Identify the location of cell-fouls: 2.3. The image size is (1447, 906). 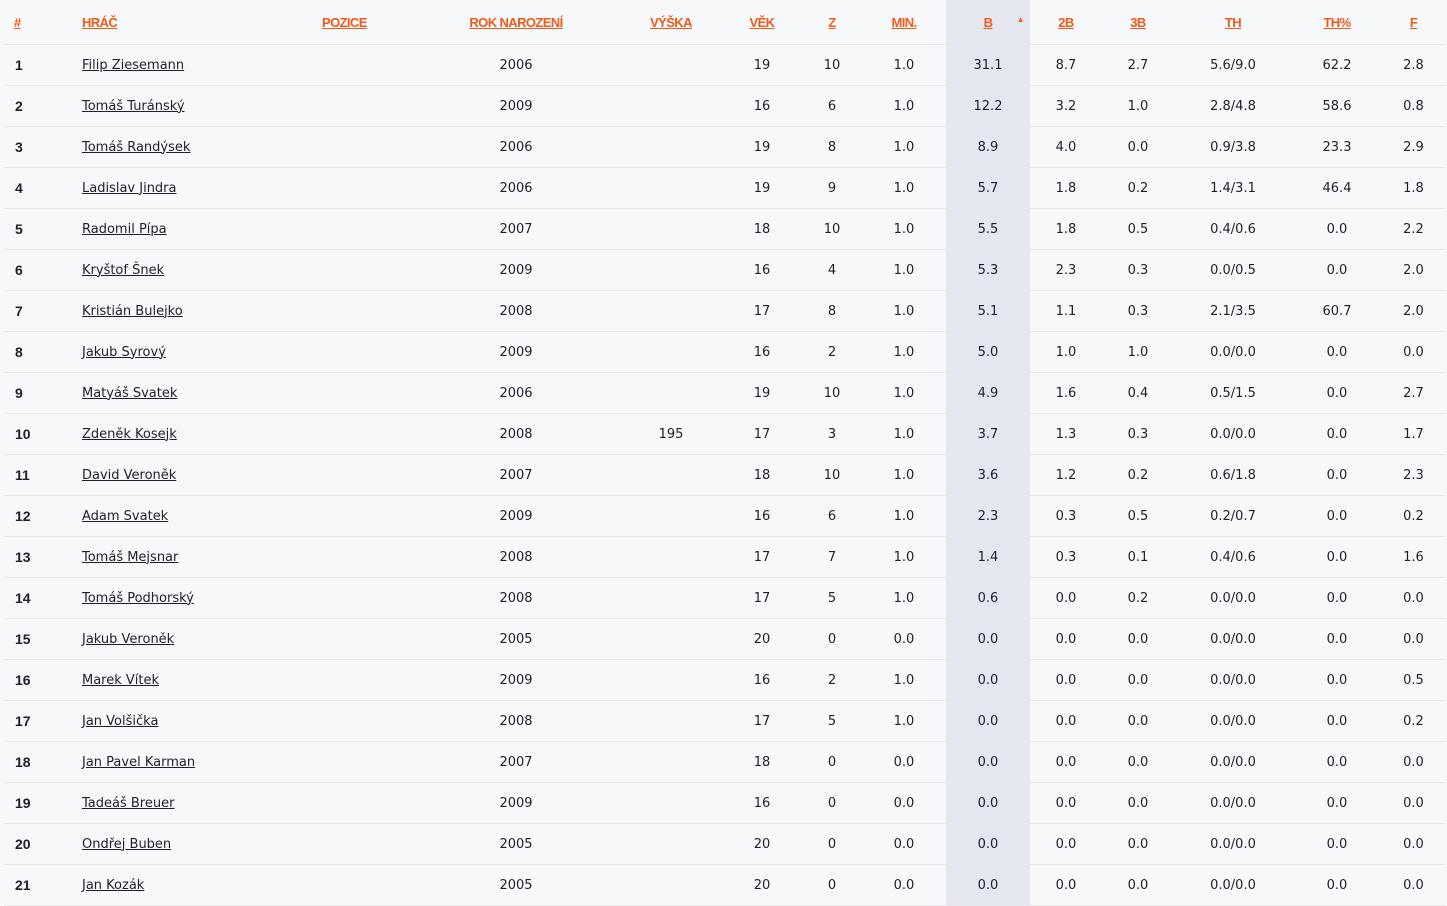
(1413, 475).